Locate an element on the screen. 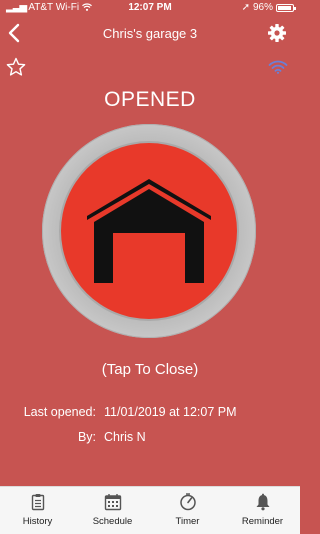 The width and height of the screenshot is (320, 534). tab-label: Schedule is located at coordinates (112, 521).